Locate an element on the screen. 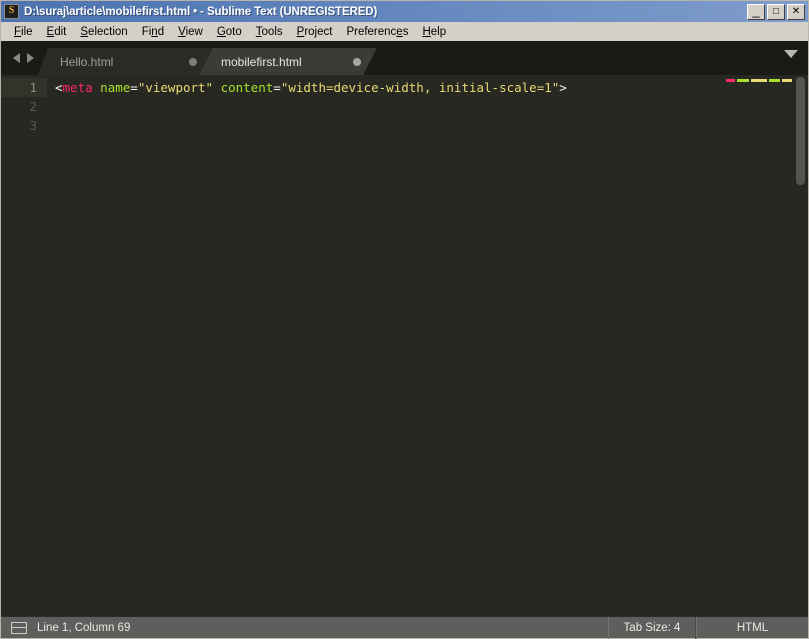 Image resolution: width=809 pixels, height=639 pixels. maximize-button: □ is located at coordinates (776, 11).